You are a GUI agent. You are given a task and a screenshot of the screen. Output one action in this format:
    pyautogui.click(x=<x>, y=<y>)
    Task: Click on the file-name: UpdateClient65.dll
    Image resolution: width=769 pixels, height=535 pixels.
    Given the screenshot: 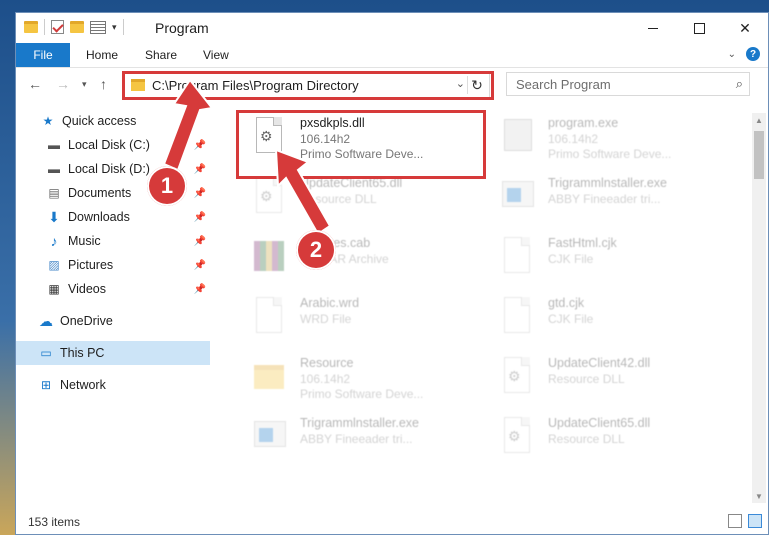 What is the action you would take?
    pyautogui.click(x=599, y=423)
    